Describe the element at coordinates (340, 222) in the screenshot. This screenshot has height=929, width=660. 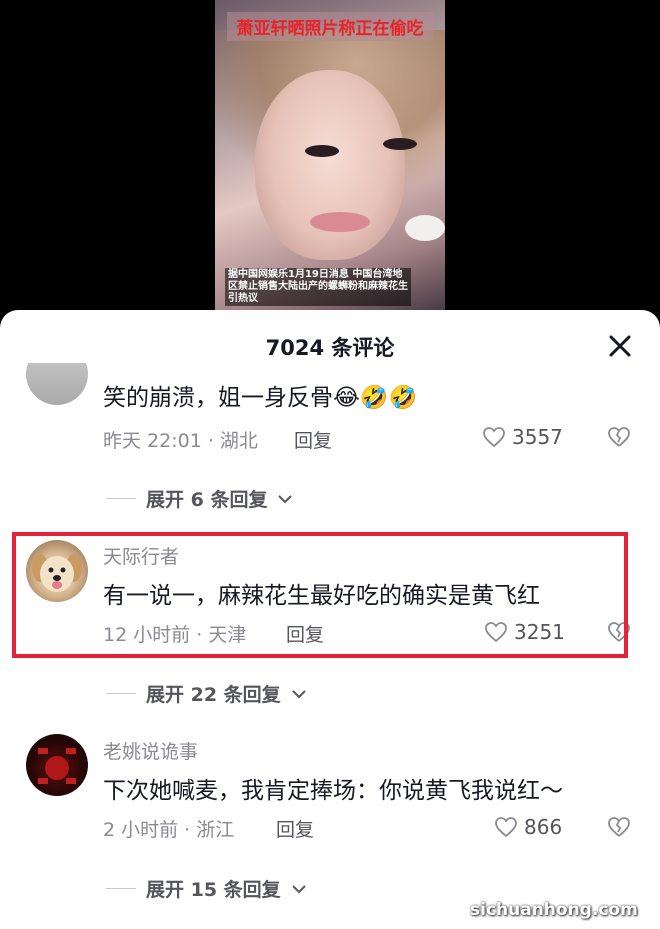
I see `video-lip` at that location.